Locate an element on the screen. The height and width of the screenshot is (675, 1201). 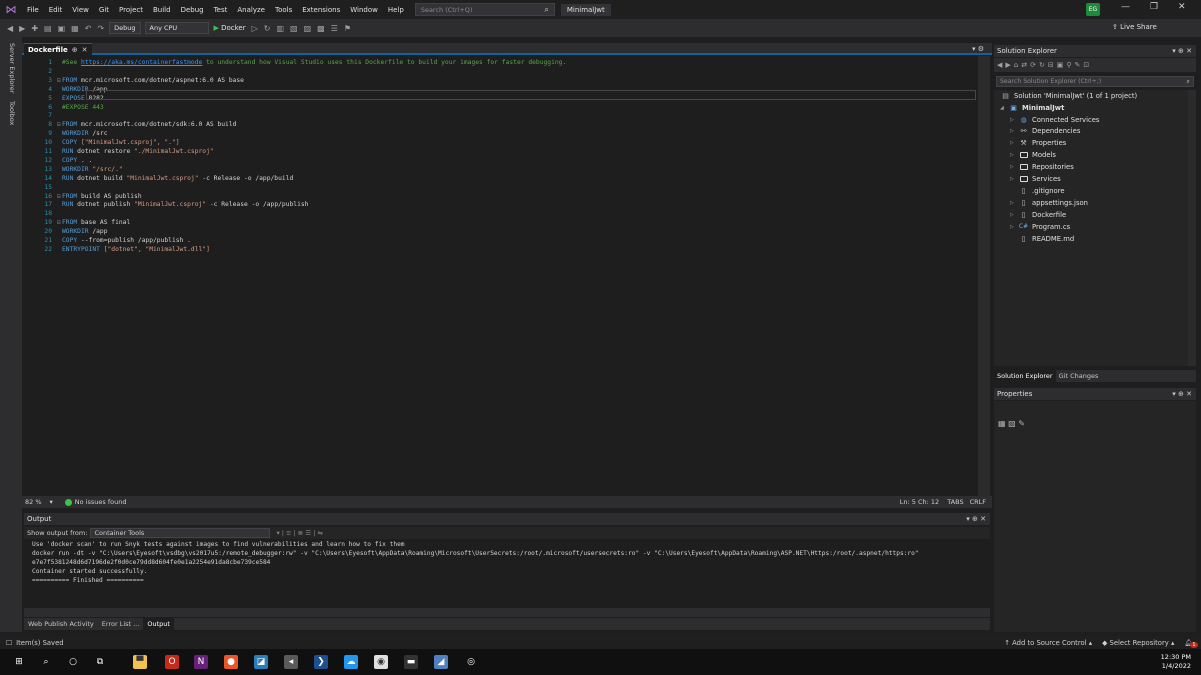
toolbox-tab: Toolbox is located at coordinates (12, 113).